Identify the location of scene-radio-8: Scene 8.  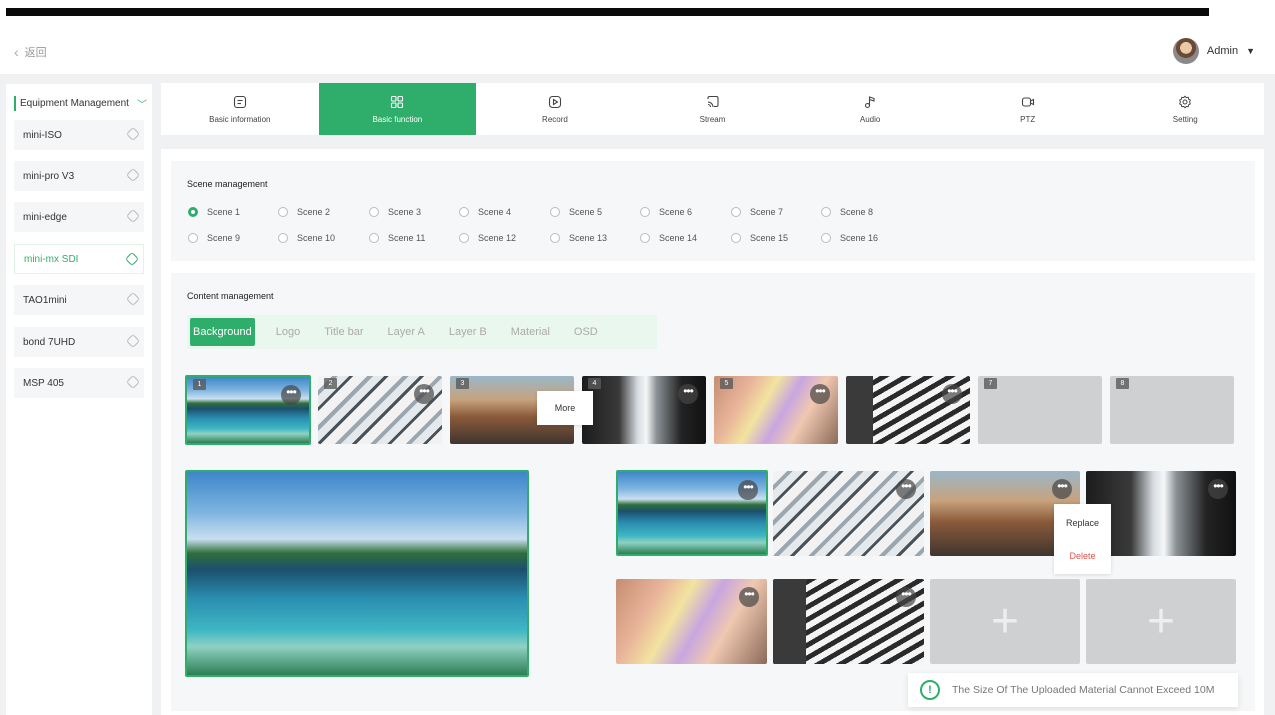
(847, 212).